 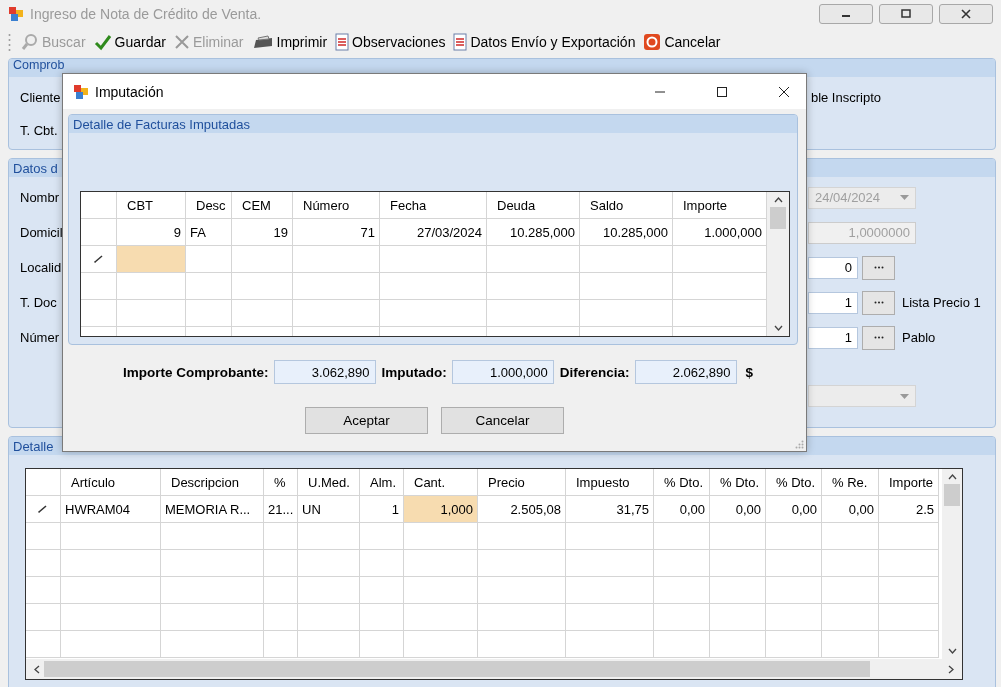 I want to click on horizontal-scrollbar, so click(x=494, y=669).